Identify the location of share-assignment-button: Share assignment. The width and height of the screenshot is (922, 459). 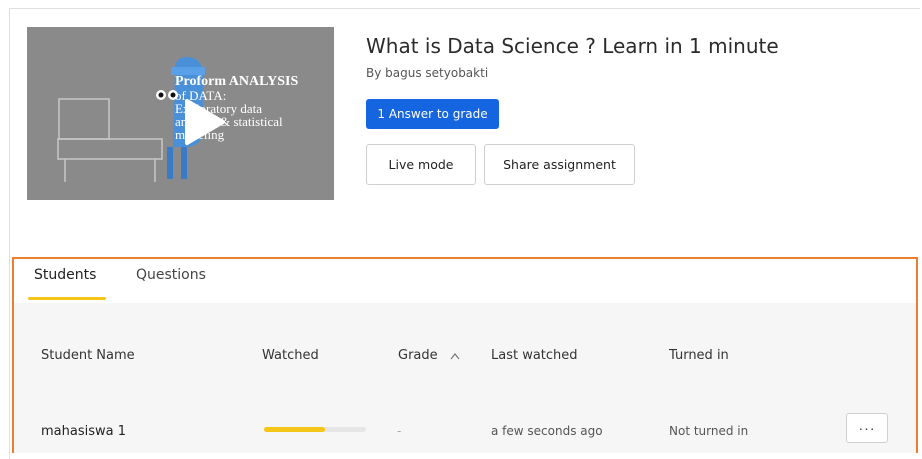
(559, 164).